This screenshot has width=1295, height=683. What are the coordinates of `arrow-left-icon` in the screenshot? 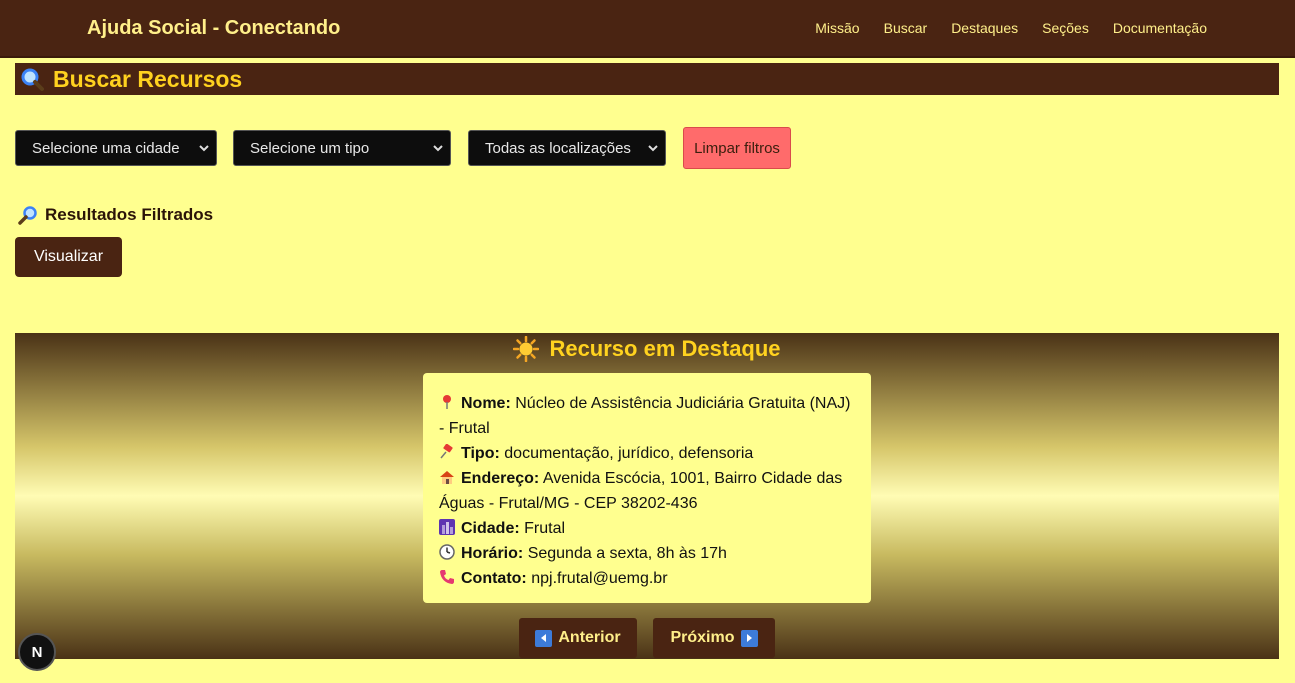 It's located at (544, 638).